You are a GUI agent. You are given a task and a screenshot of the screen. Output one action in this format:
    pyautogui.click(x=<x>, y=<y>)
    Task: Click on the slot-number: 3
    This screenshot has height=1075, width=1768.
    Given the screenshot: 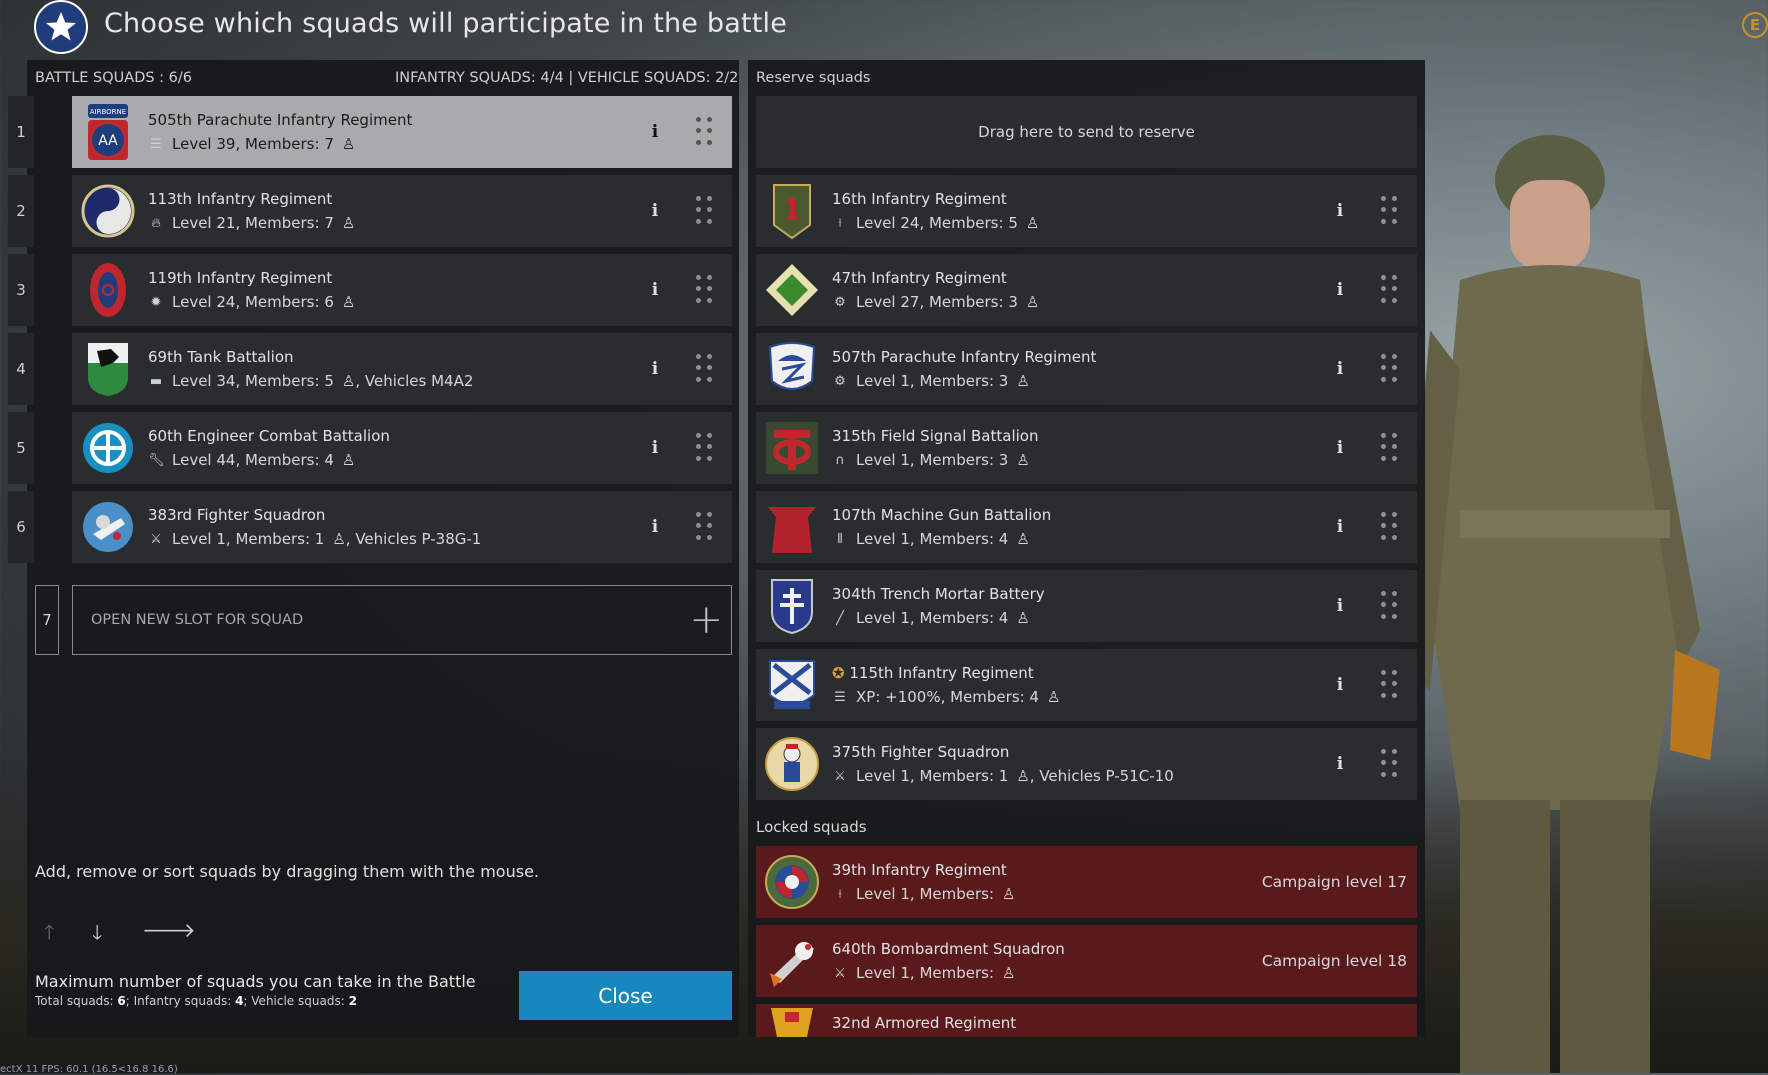 What is the action you would take?
    pyautogui.click(x=21, y=290)
    